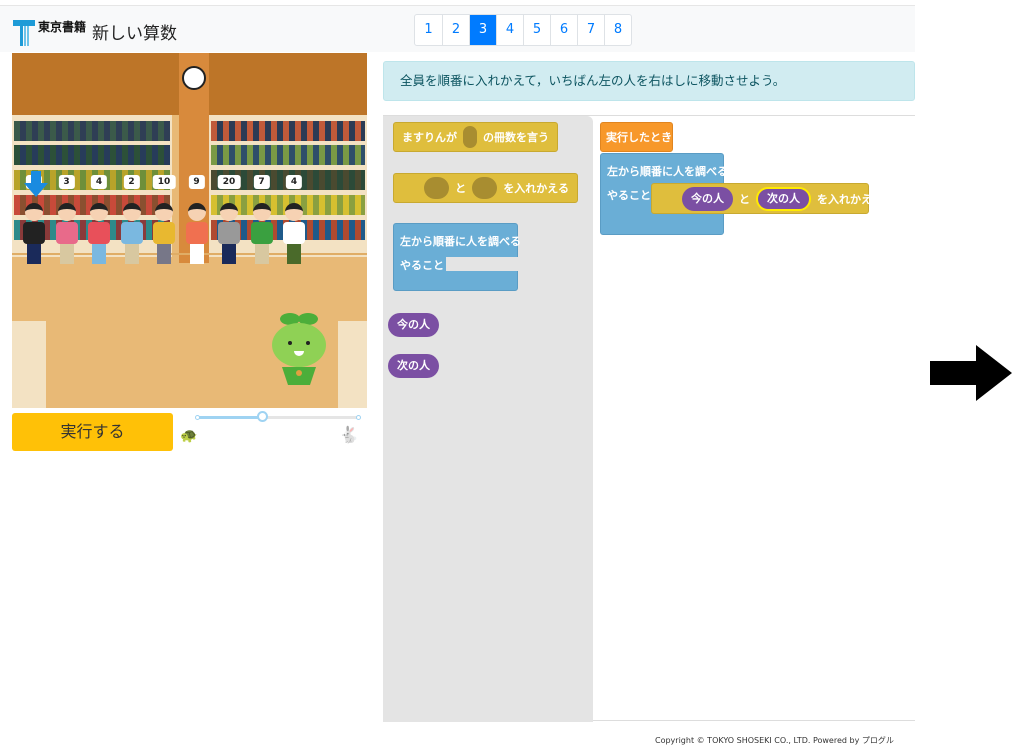  I want to click on toolbox-swap-block: と を入れかえる, so click(485, 188).